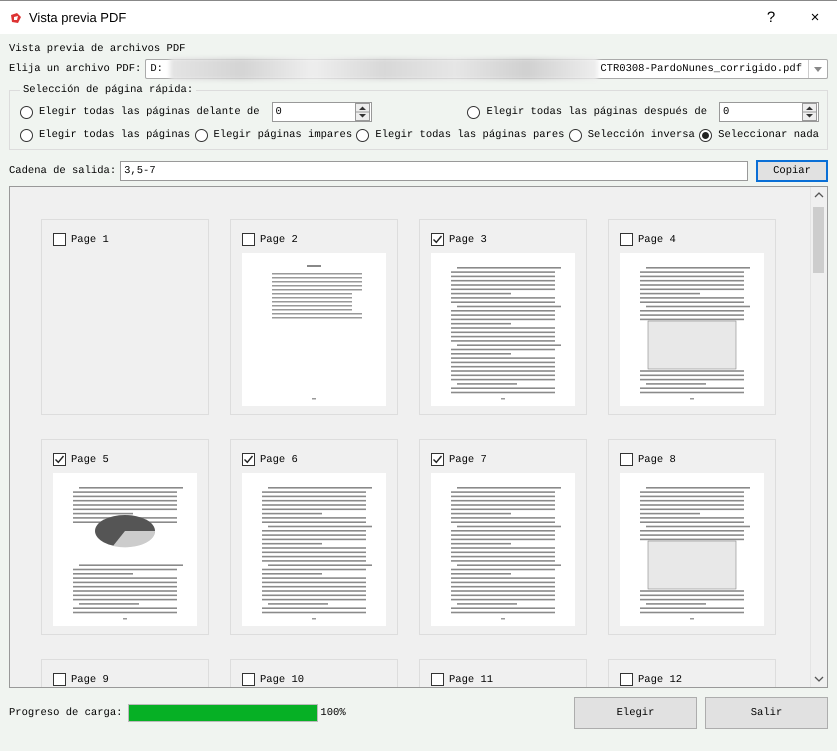 The width and height of the screenshot is (837, 751). Describe the element at coordinates (503, 317) in the screenshot. I see `page-card: Page 3` at that location.